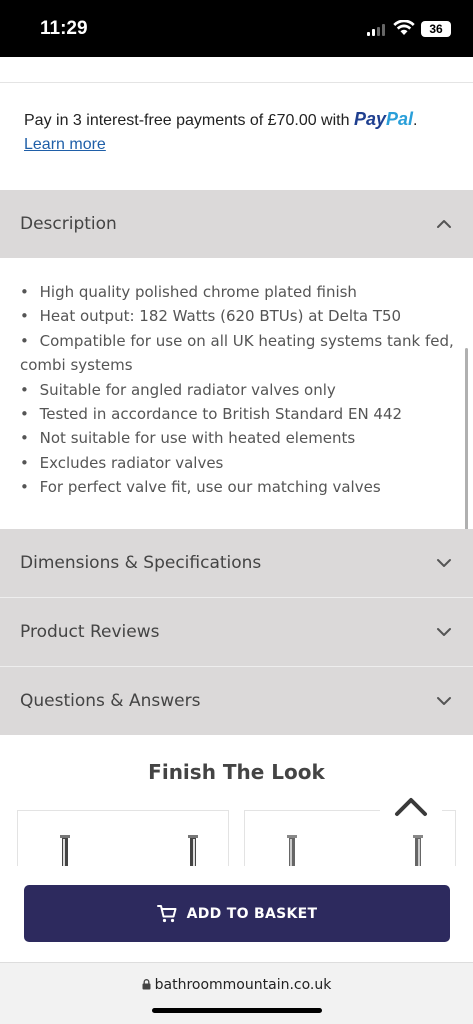 The image size is (473, 1024). What do you see at coordinates (237, 1010) in the screenshot?
I see `home-indicator` at bounding box center [237, 1010].